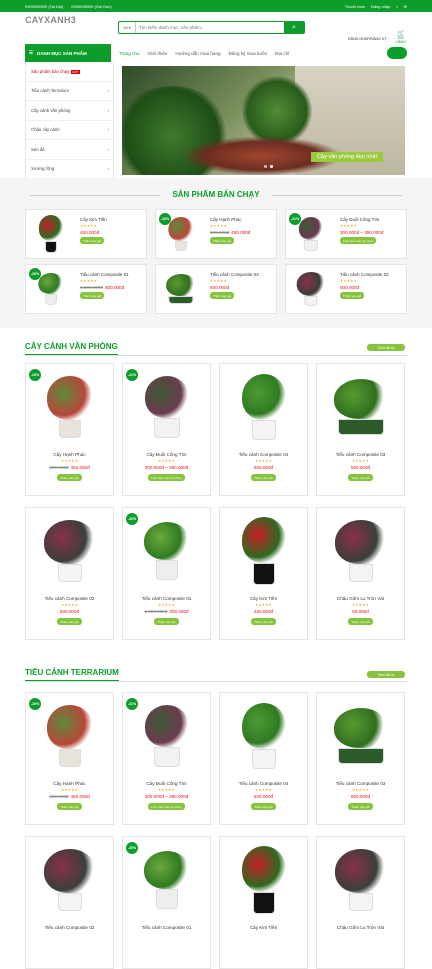  Describe the element at coordinates (386, 674) in the screenshot. I see `terrarium-viewall-button: Xem tất cả` at that location.